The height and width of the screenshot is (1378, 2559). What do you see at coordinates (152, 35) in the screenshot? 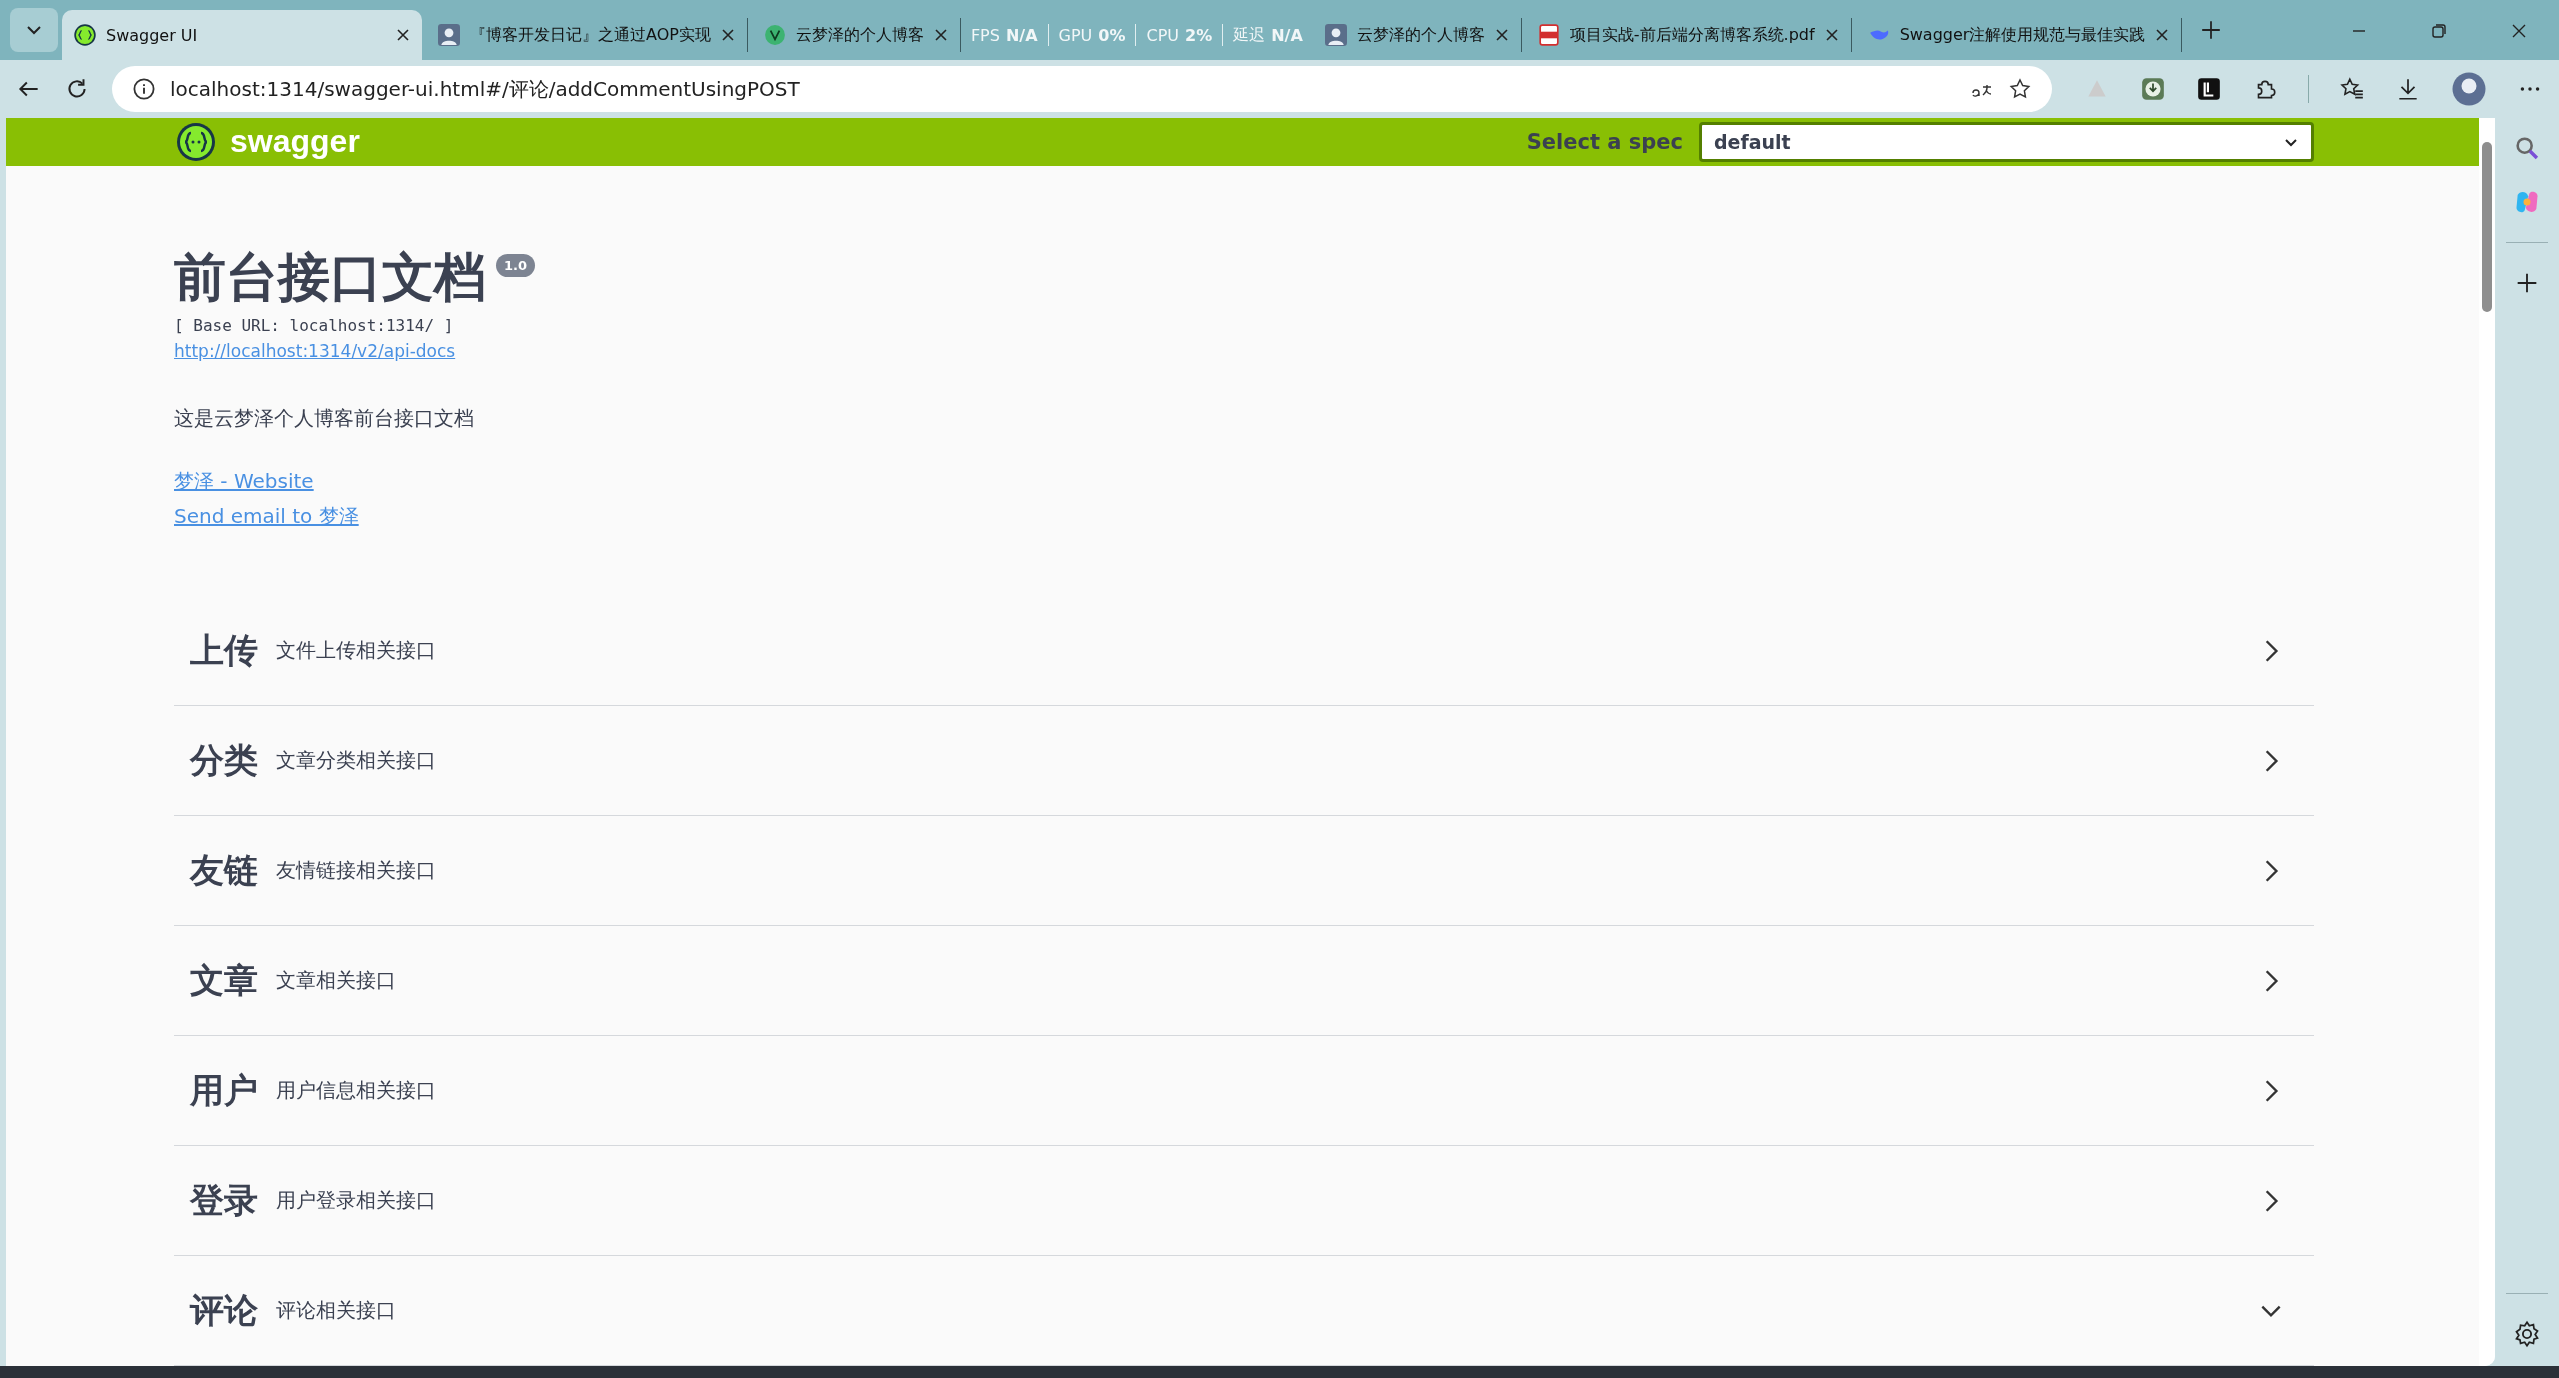
I see `tab-title: Swagger UI` at bounding box center [152, 35].